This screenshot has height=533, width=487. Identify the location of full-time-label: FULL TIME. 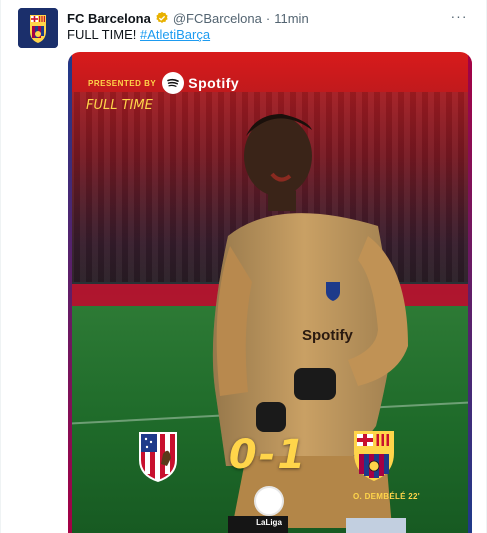
(119, 105).